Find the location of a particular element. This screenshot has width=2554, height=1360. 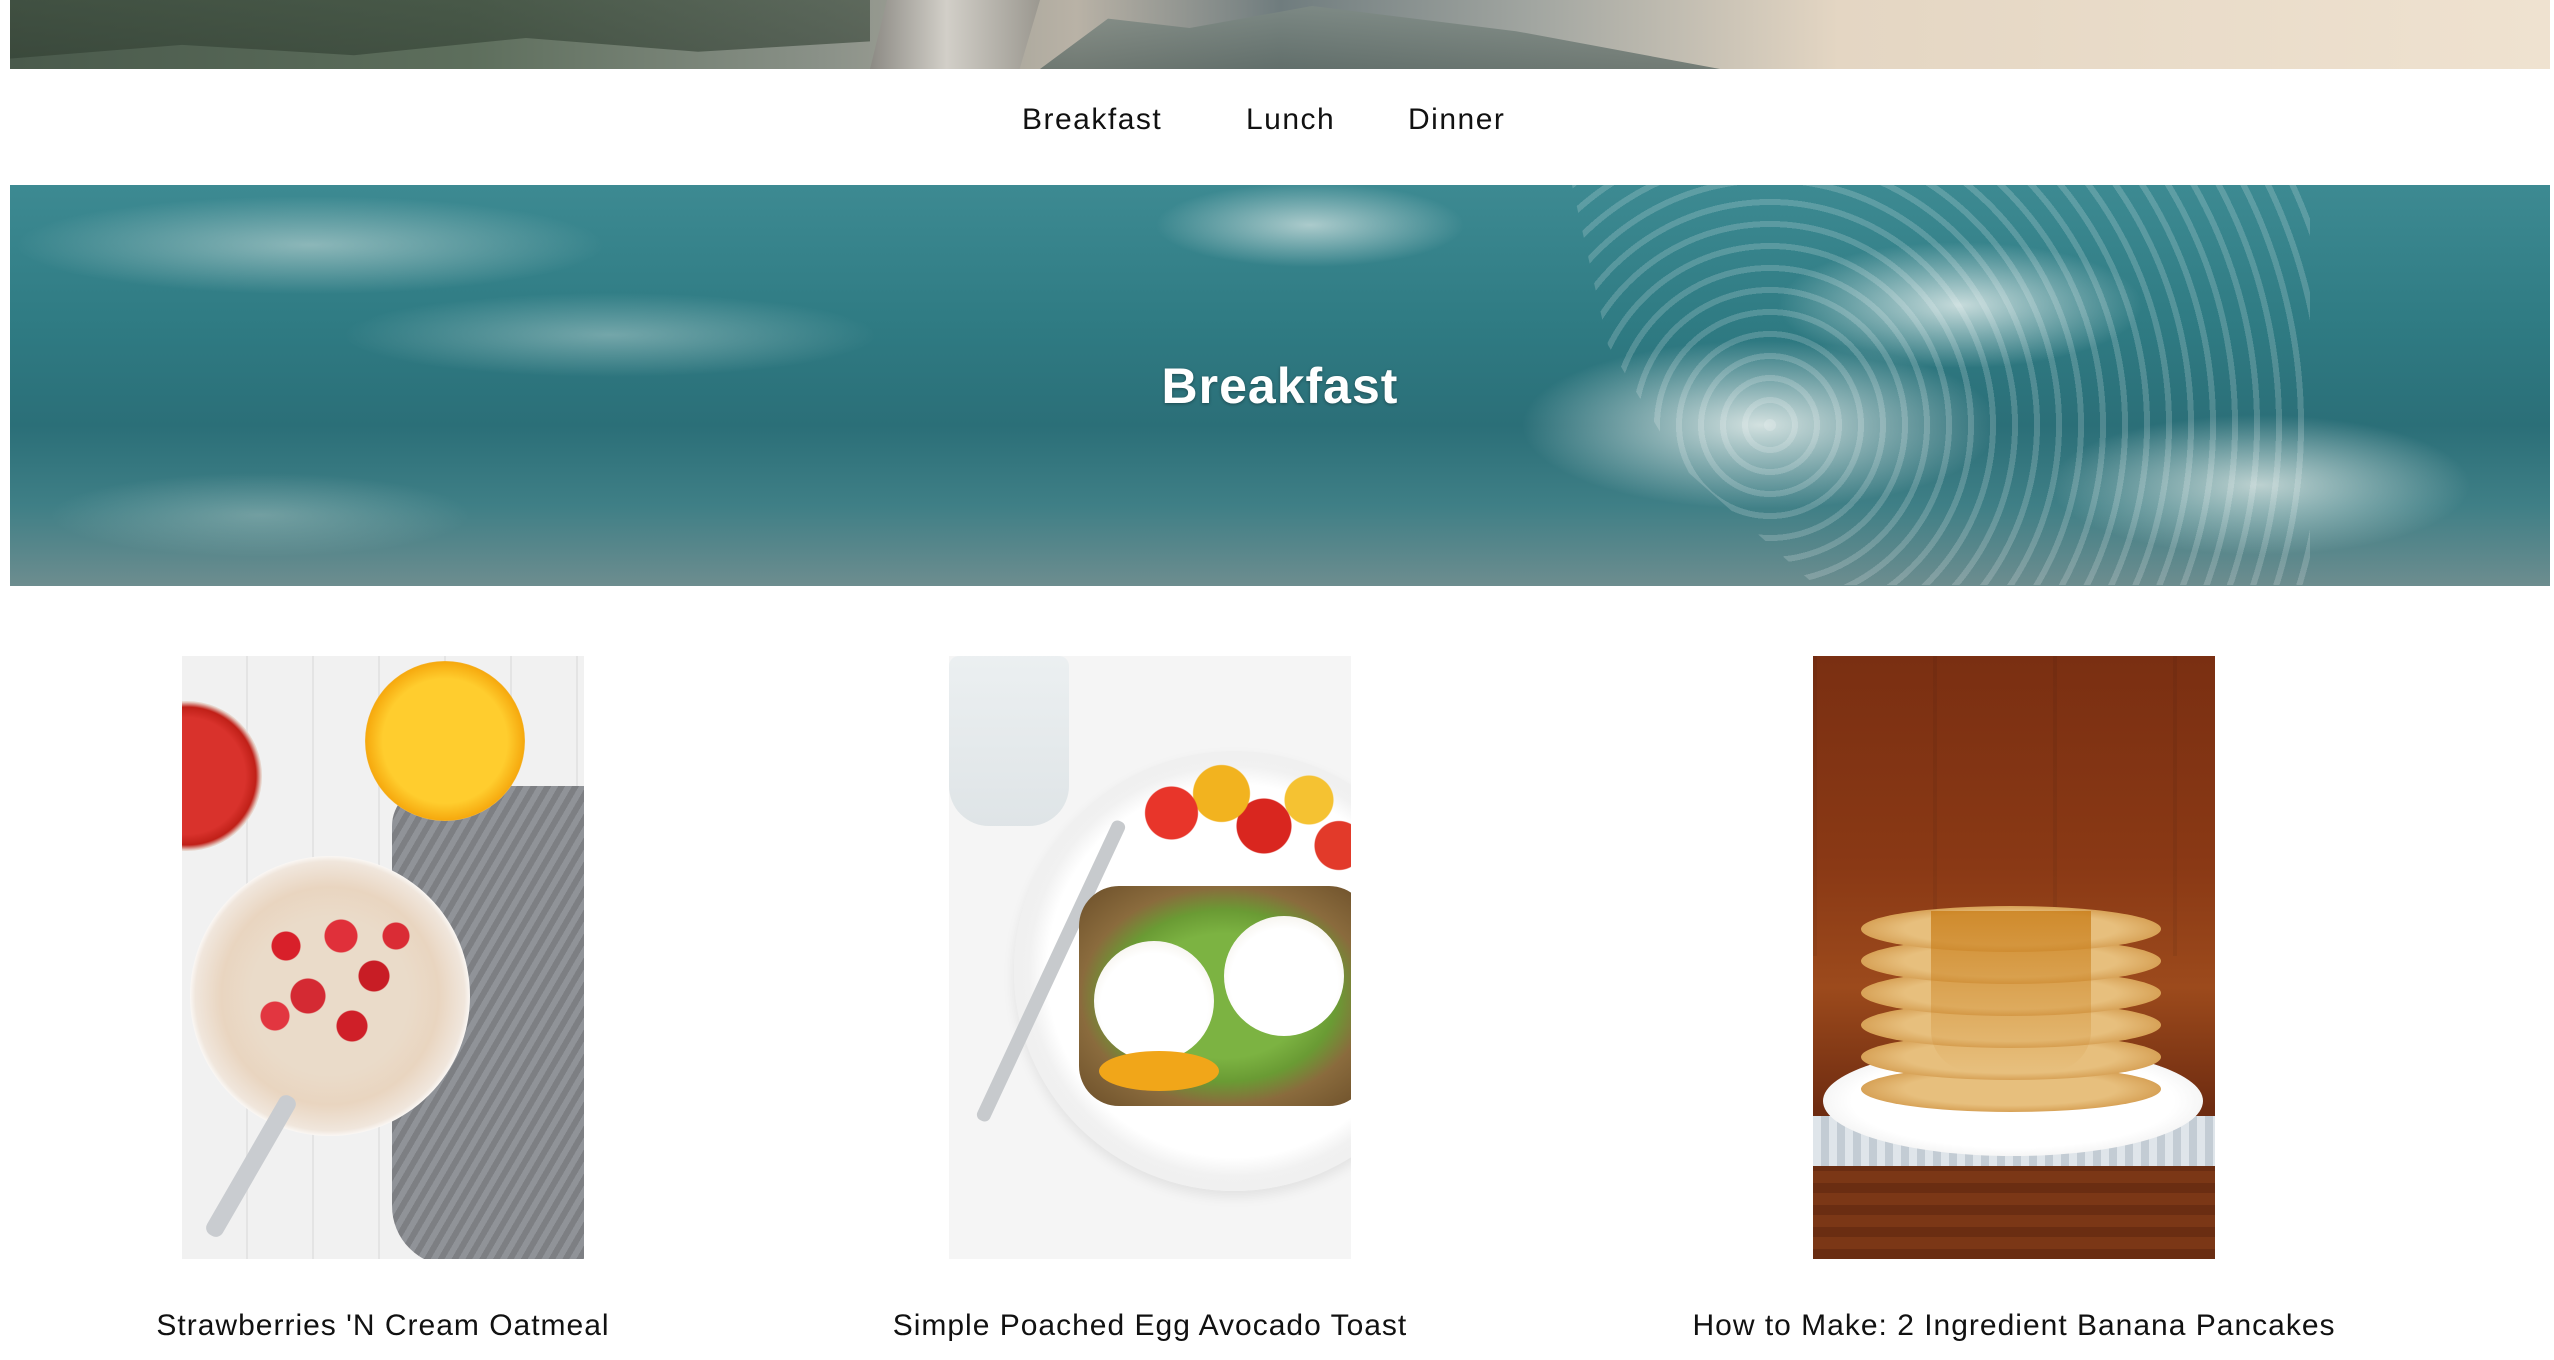

egg-yolk is located at coordinates (1159, 1071).